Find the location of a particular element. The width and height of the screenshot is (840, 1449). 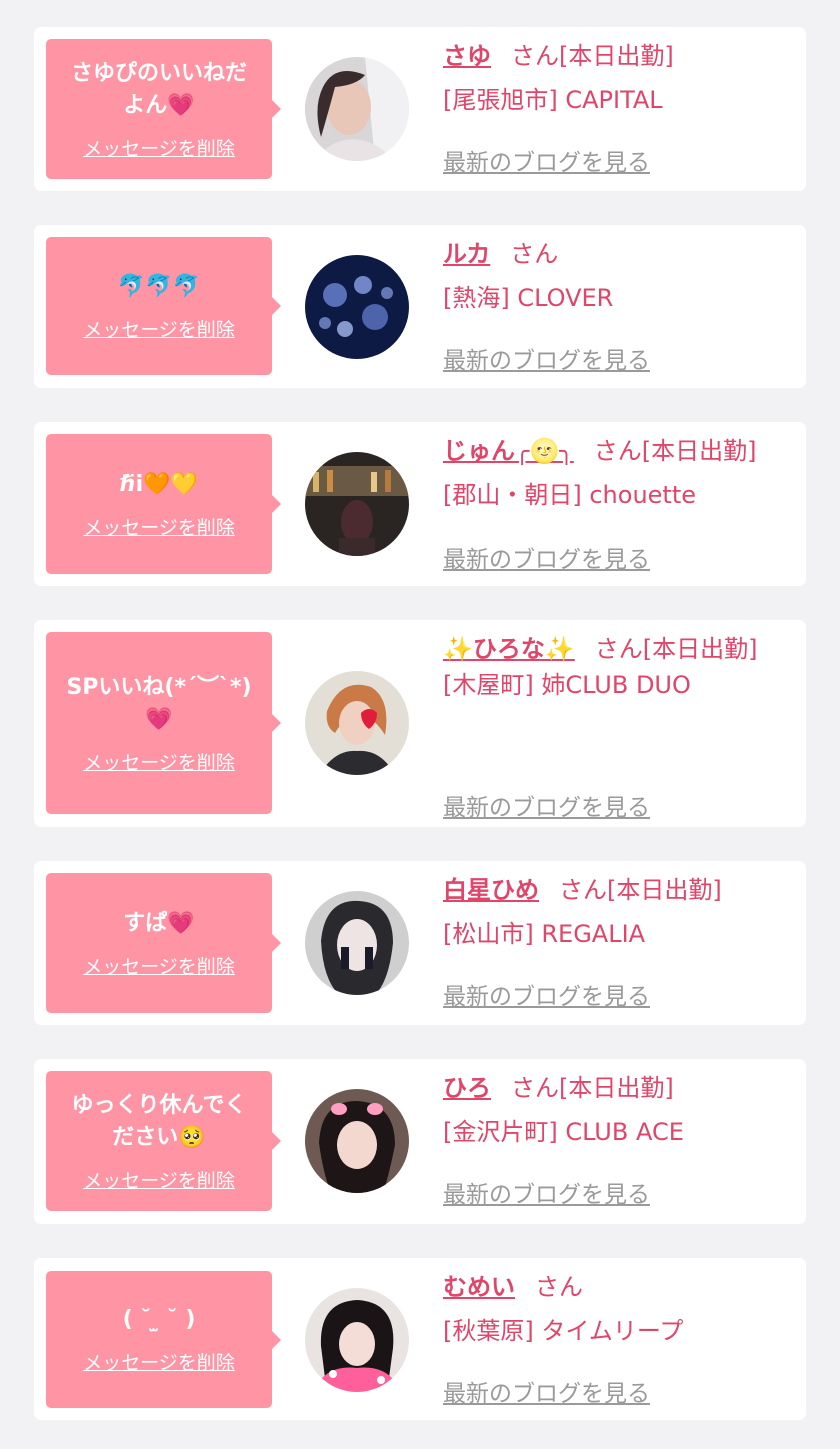

message-bubble: ゆっくり休んでく ださい🥺 メッセージを削除 is located at coordinates (163, 1141).